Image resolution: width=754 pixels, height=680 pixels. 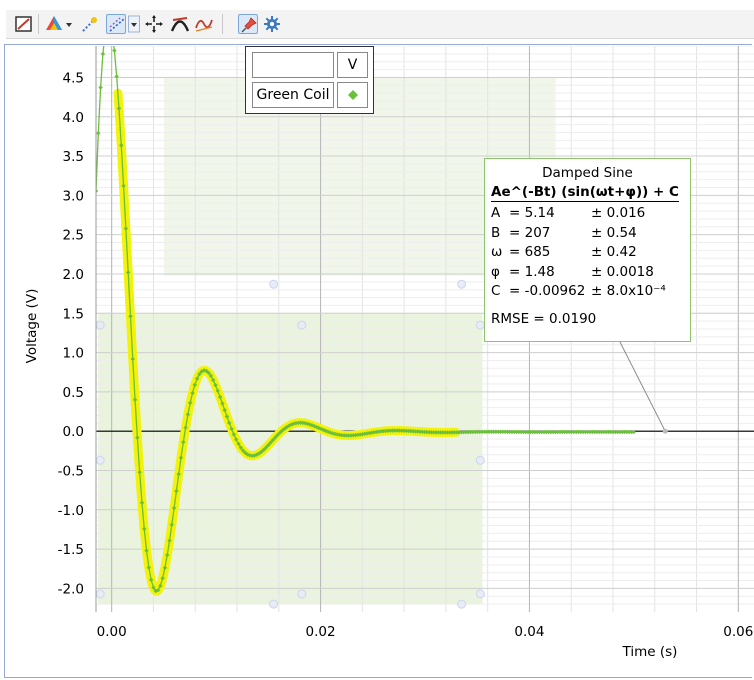 What do you see at coordinates (71, 511) in the screenshot?
I see `y-tick-label: -1.0` at bounding box center [71, 511].